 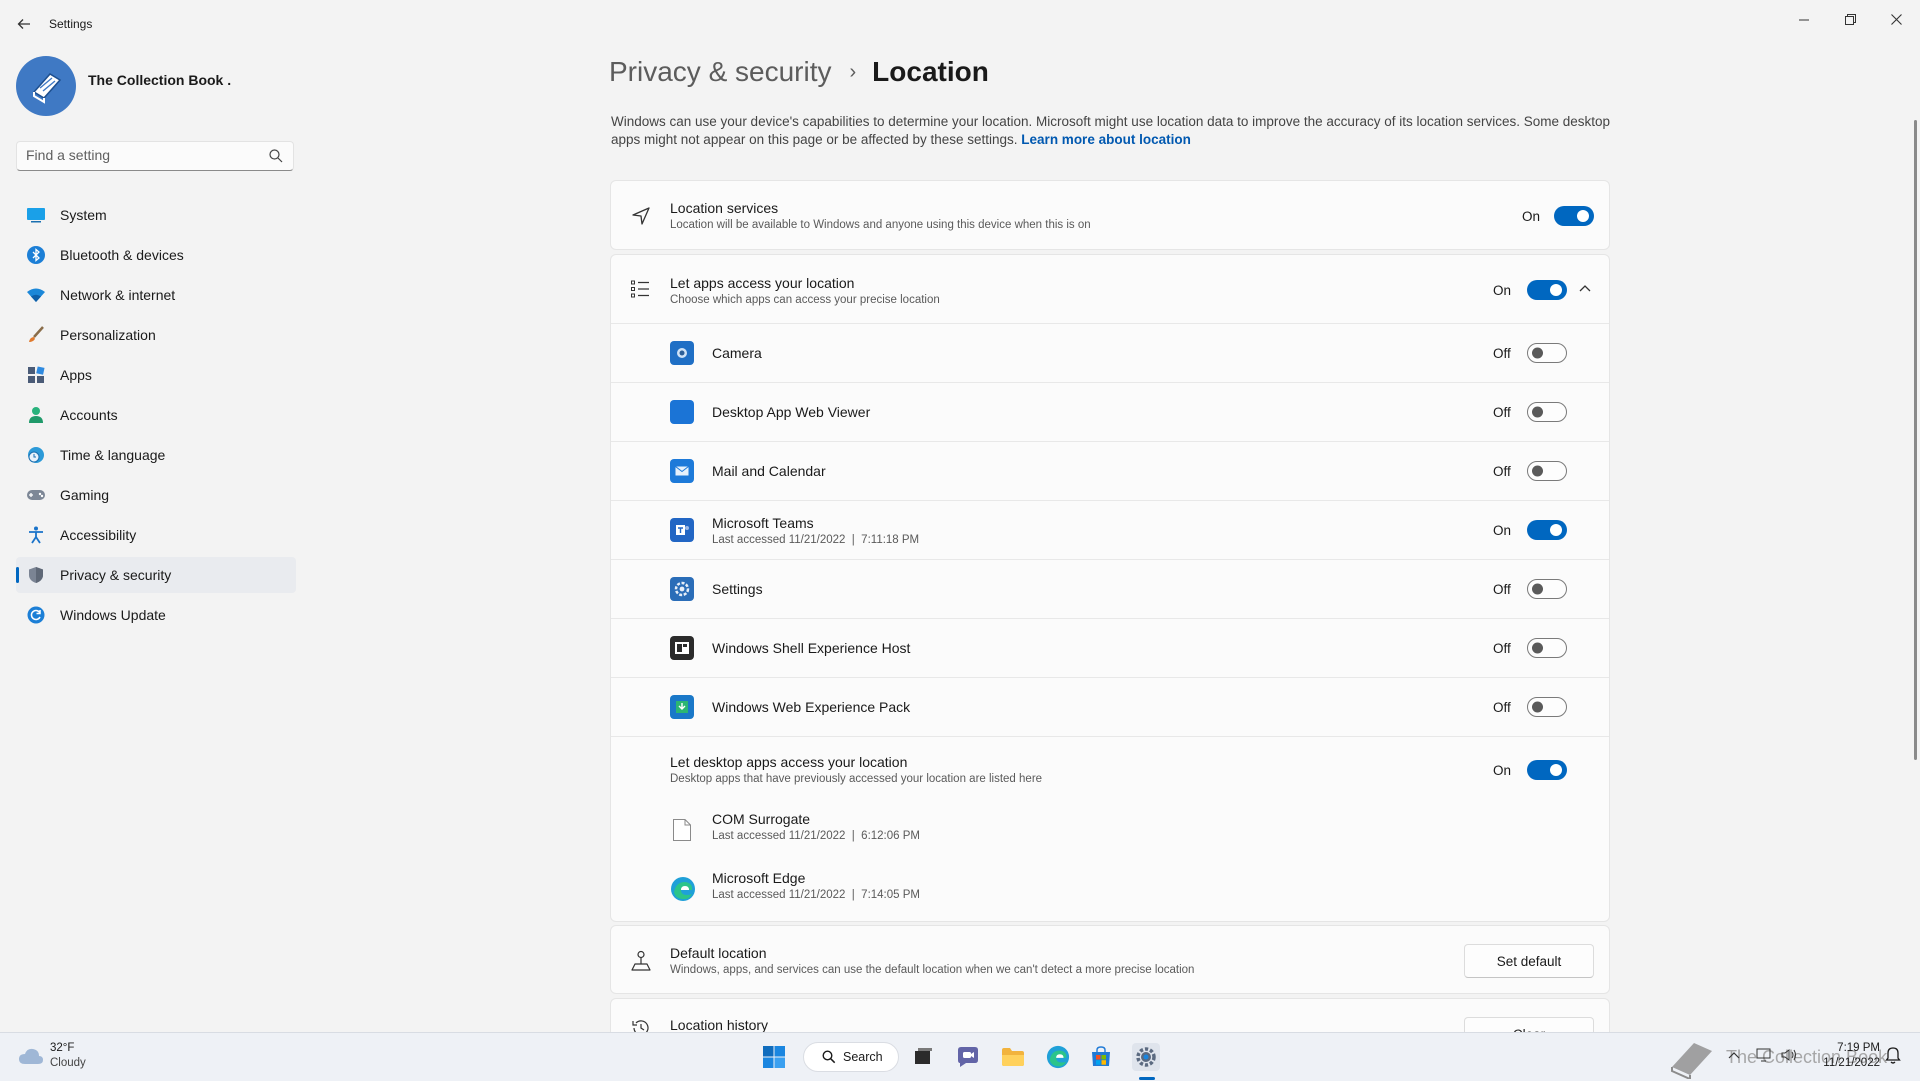 What do you see at coordinates (71, 24) in the screenshot?
I see `app-title: Settings` at bounding box center [71, 24].